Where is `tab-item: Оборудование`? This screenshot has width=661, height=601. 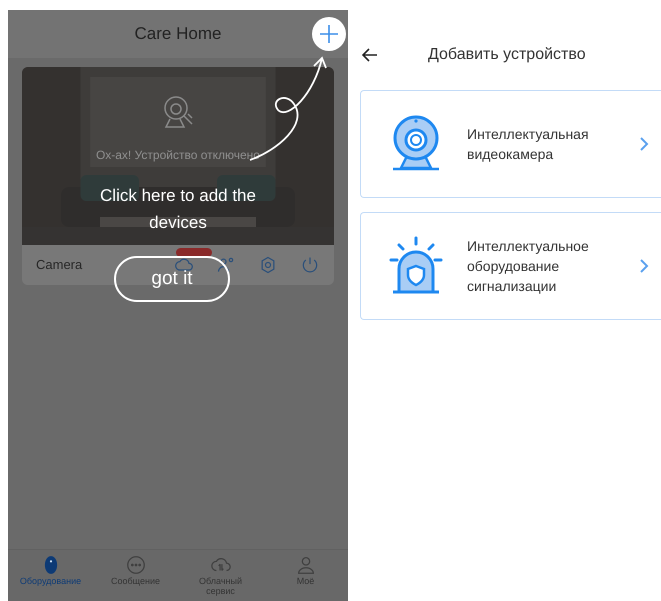 tab-item: Оборудование is located at coordinates (50, 575).